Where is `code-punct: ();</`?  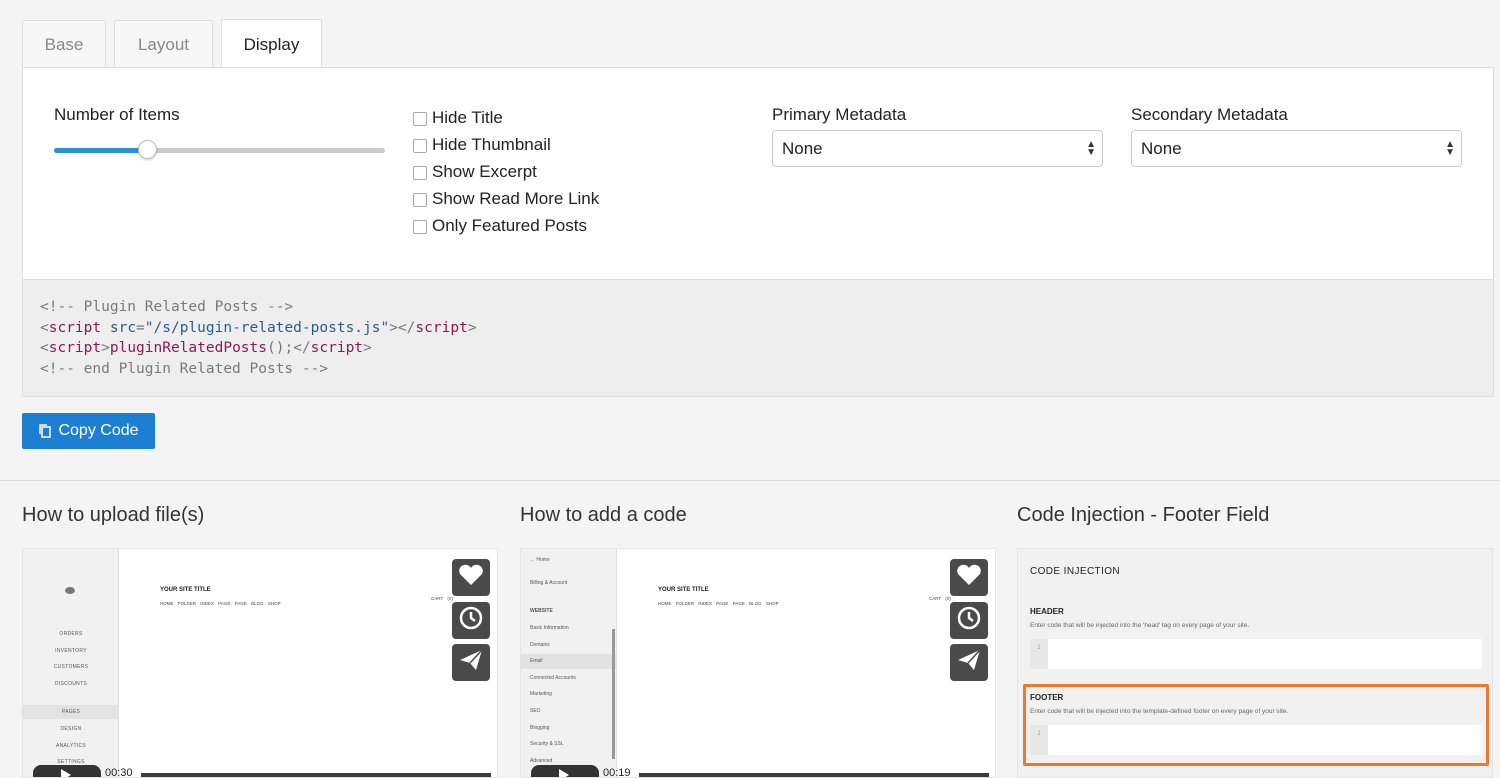 code-punct: ();</ is located at coordinates (289, 348).